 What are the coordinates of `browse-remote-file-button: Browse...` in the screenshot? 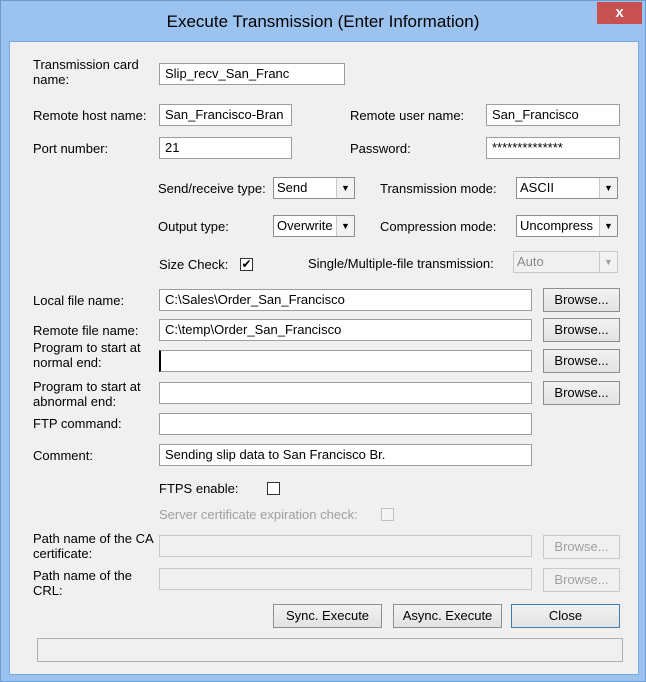 It's located at (581, 330).